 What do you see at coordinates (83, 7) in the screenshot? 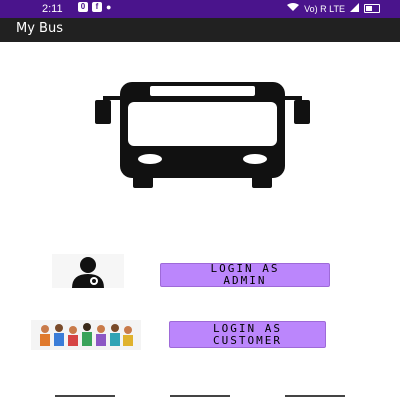
I see `notification-badge-1: 0` at bounding box center [83, 7].